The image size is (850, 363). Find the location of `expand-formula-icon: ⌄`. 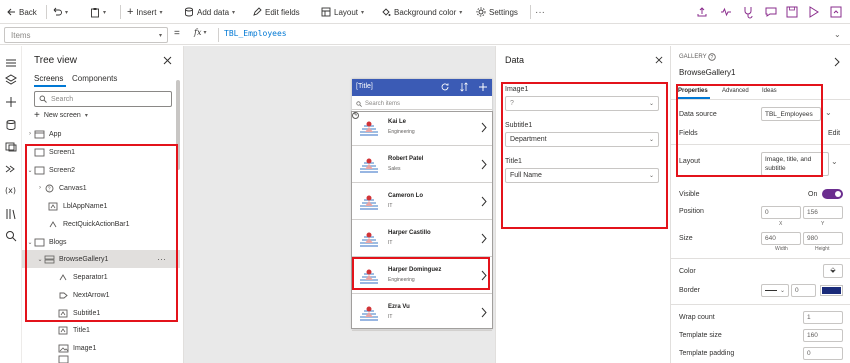

expand-formula-icon: ⌄ is located at coordinates (837, 34).